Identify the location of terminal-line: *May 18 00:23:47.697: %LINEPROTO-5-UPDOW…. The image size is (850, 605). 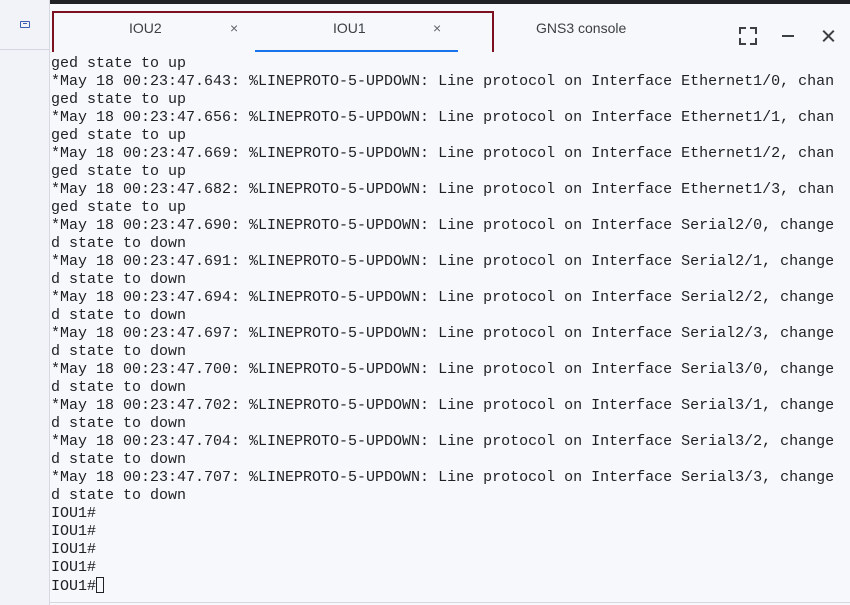
(443, 333).